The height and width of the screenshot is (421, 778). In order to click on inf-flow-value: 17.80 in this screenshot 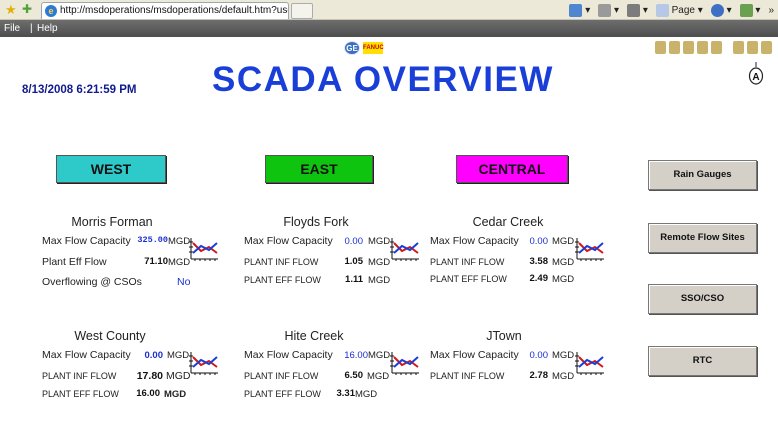, I will do `click(149, 376)`.